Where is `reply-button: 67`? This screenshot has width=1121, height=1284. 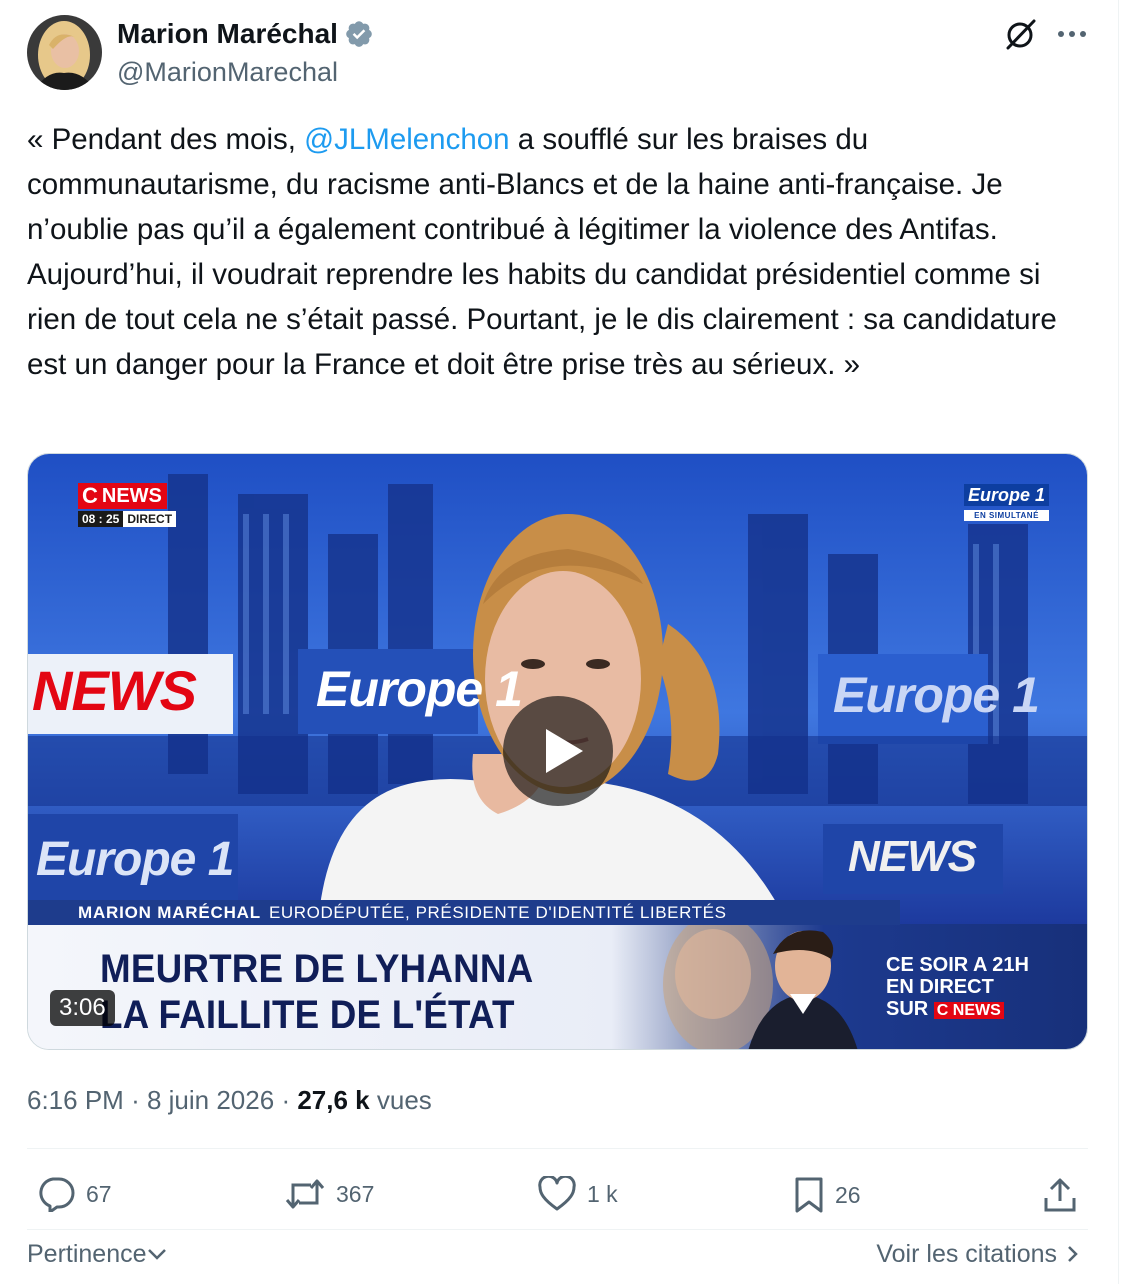 reply-button: 67 is located at coordinates (74, 1194).